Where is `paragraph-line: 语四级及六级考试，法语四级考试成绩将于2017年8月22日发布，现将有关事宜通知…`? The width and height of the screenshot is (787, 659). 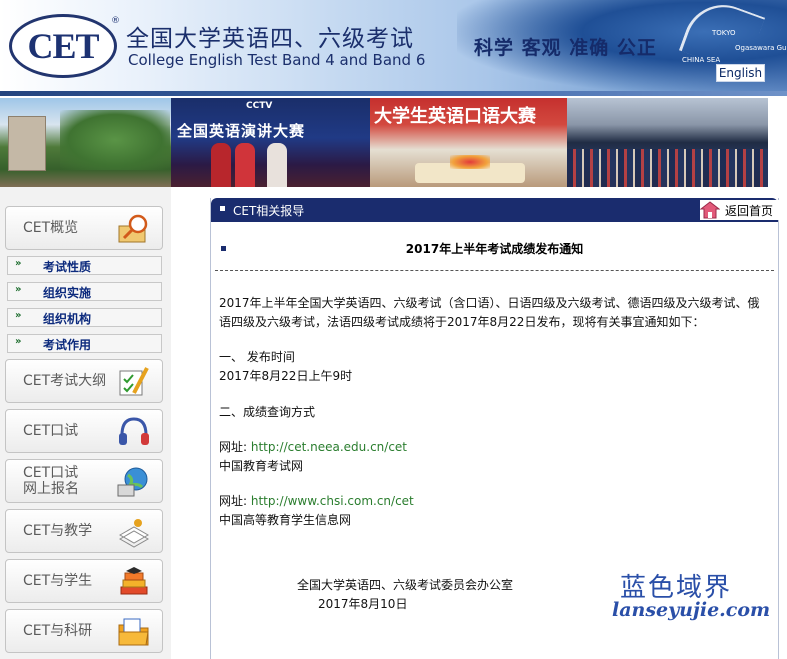 paragraph-line: 语四级及六级考试，法语四级考试成绩将于2017年8月22日发布，现将有关事宜通知… is located at coordinates (462, 322).